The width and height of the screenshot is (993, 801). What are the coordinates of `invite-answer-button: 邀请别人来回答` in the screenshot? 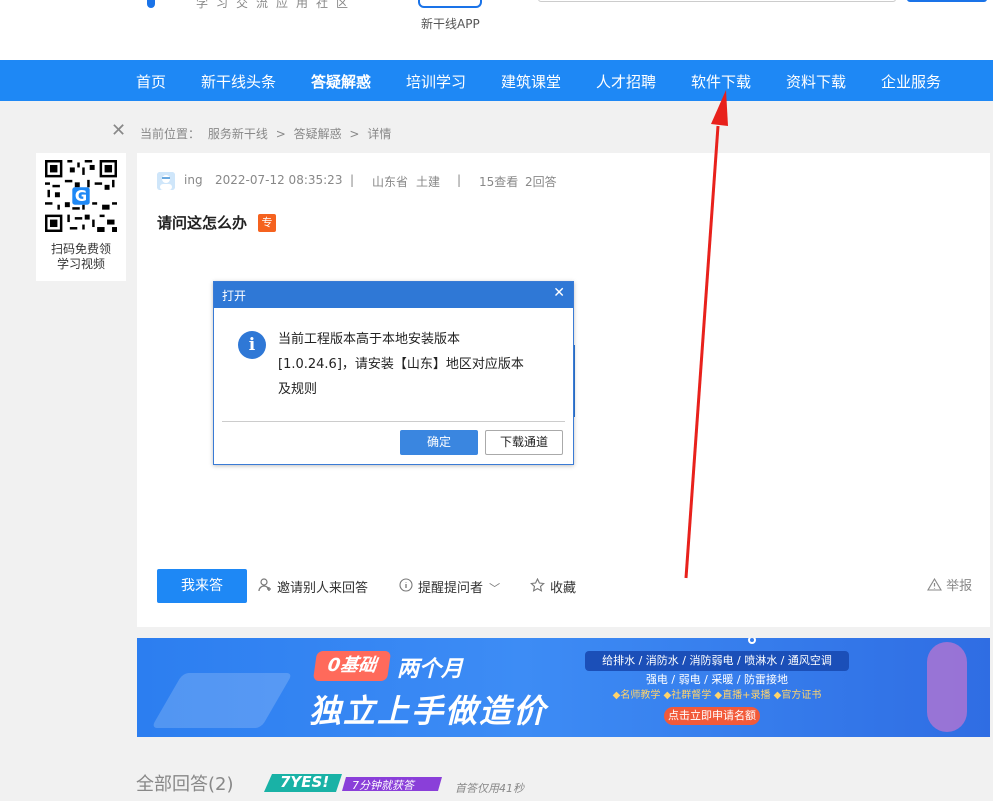 It's located at (313, 586).